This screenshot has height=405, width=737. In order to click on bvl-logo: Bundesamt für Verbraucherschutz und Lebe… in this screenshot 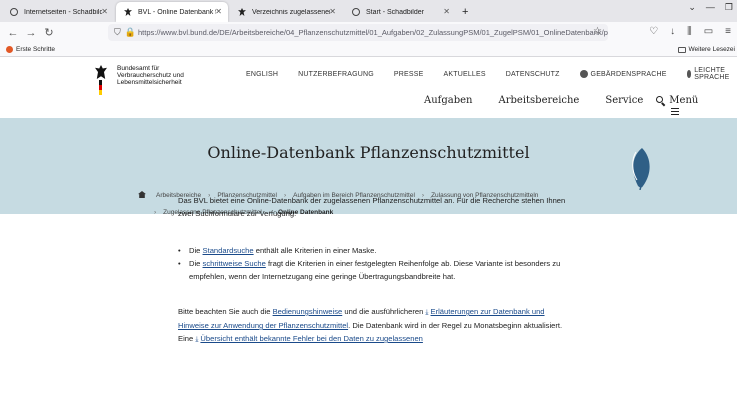, I will do `click(150, 81)`.